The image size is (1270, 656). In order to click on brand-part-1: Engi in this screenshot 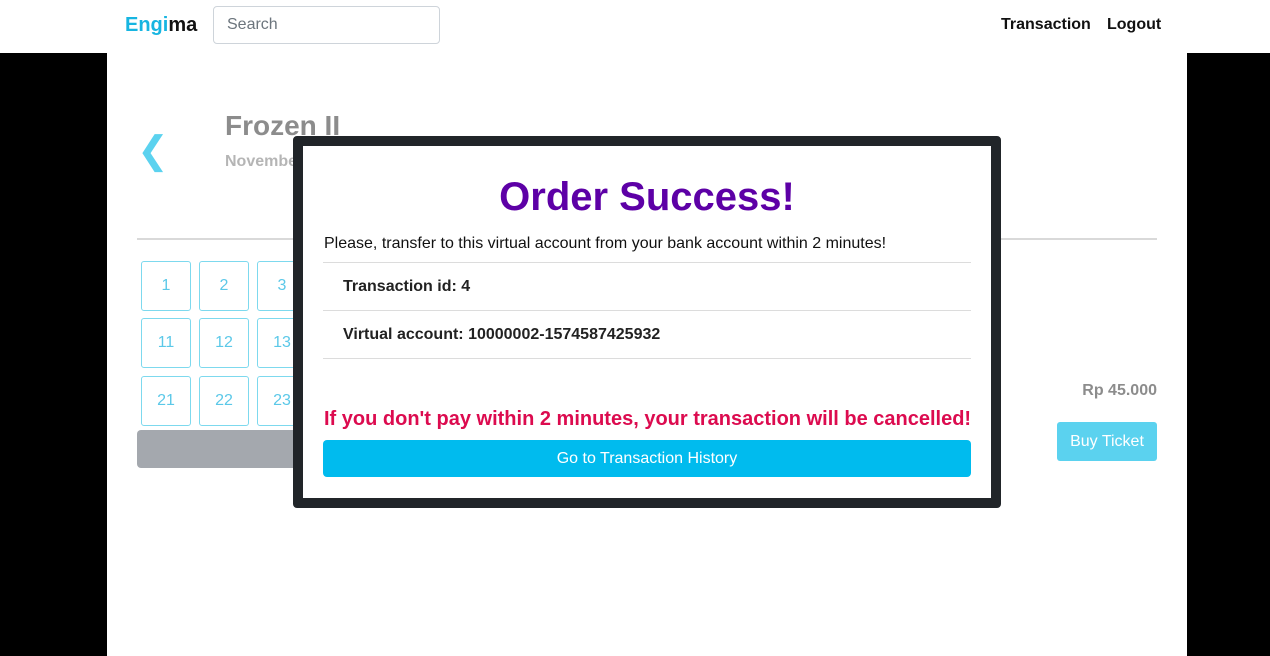, I will do `click(147, 25)`.